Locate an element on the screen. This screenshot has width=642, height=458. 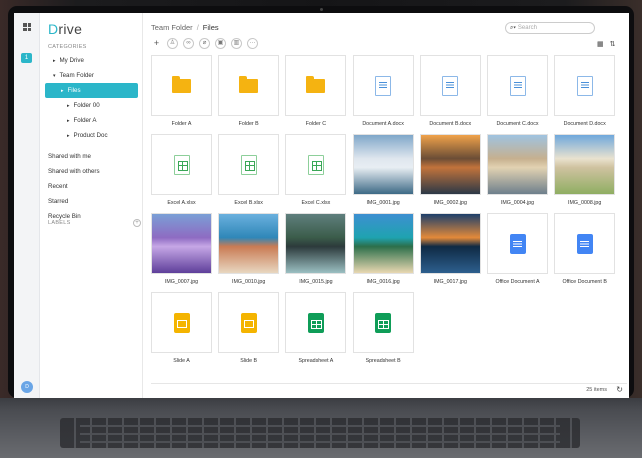
add-user-icon: ♙ is located at coordinates (172, 43).